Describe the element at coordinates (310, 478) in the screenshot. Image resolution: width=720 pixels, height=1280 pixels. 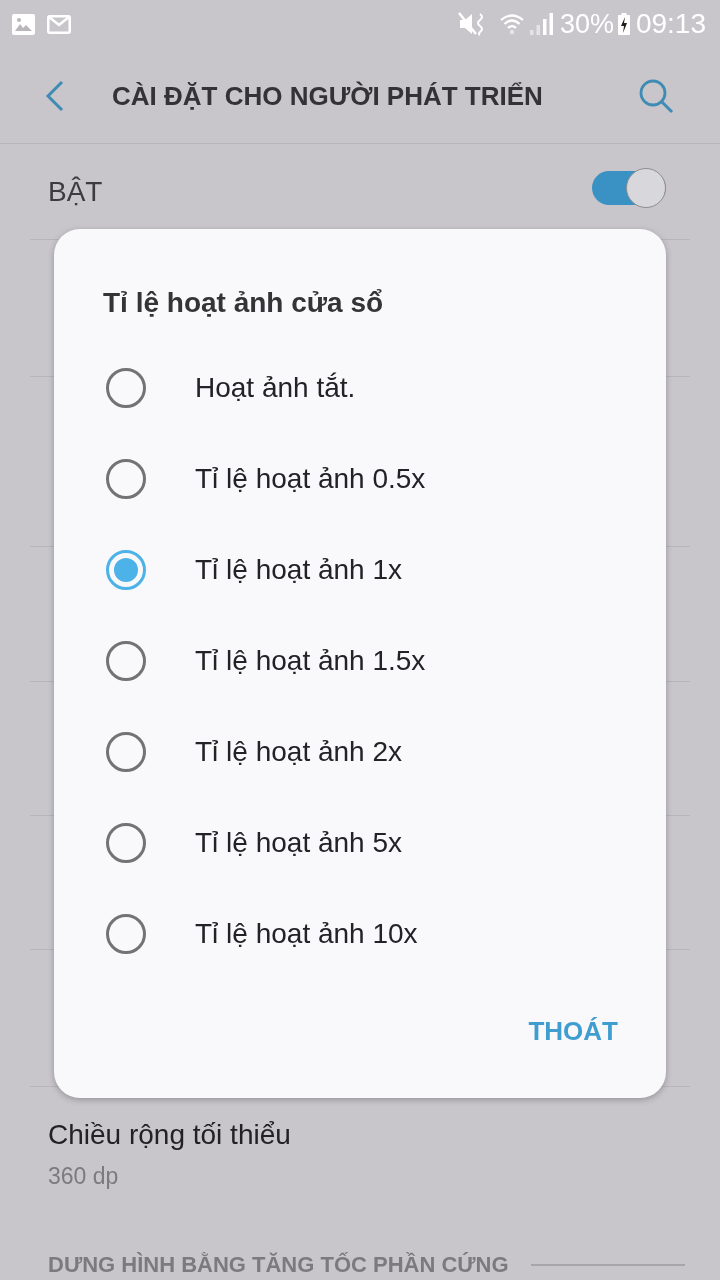
I see `option-label: Tỉ lệ hoạt ảnh 0.5x` at that location.